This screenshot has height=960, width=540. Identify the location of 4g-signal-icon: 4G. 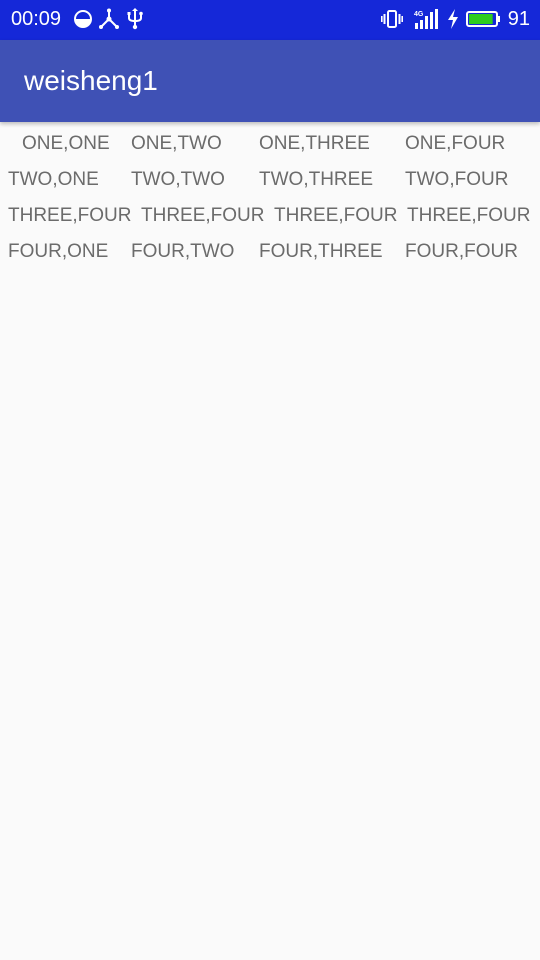
(426, 19).